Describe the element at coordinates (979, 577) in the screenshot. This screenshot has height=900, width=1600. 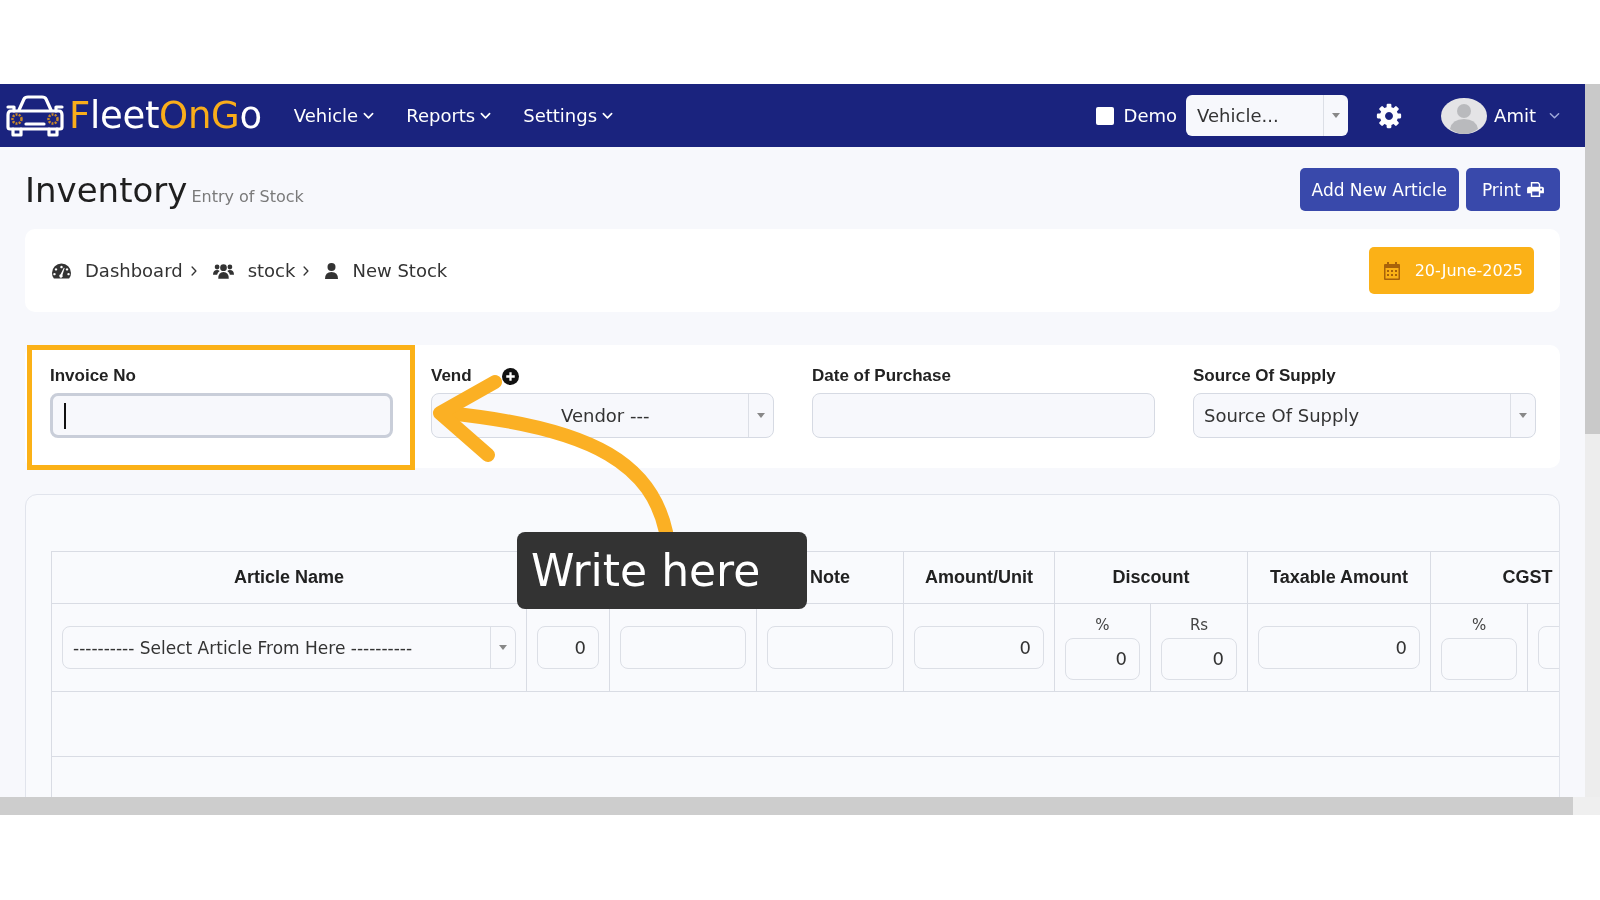
I see `column-header: Amount/Unit` at that location.